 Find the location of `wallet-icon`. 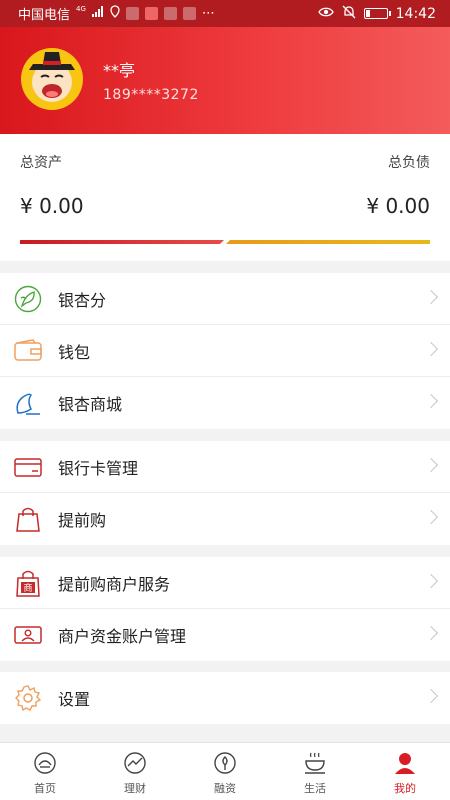

wallet-icon is located at coordinates (28, 351).